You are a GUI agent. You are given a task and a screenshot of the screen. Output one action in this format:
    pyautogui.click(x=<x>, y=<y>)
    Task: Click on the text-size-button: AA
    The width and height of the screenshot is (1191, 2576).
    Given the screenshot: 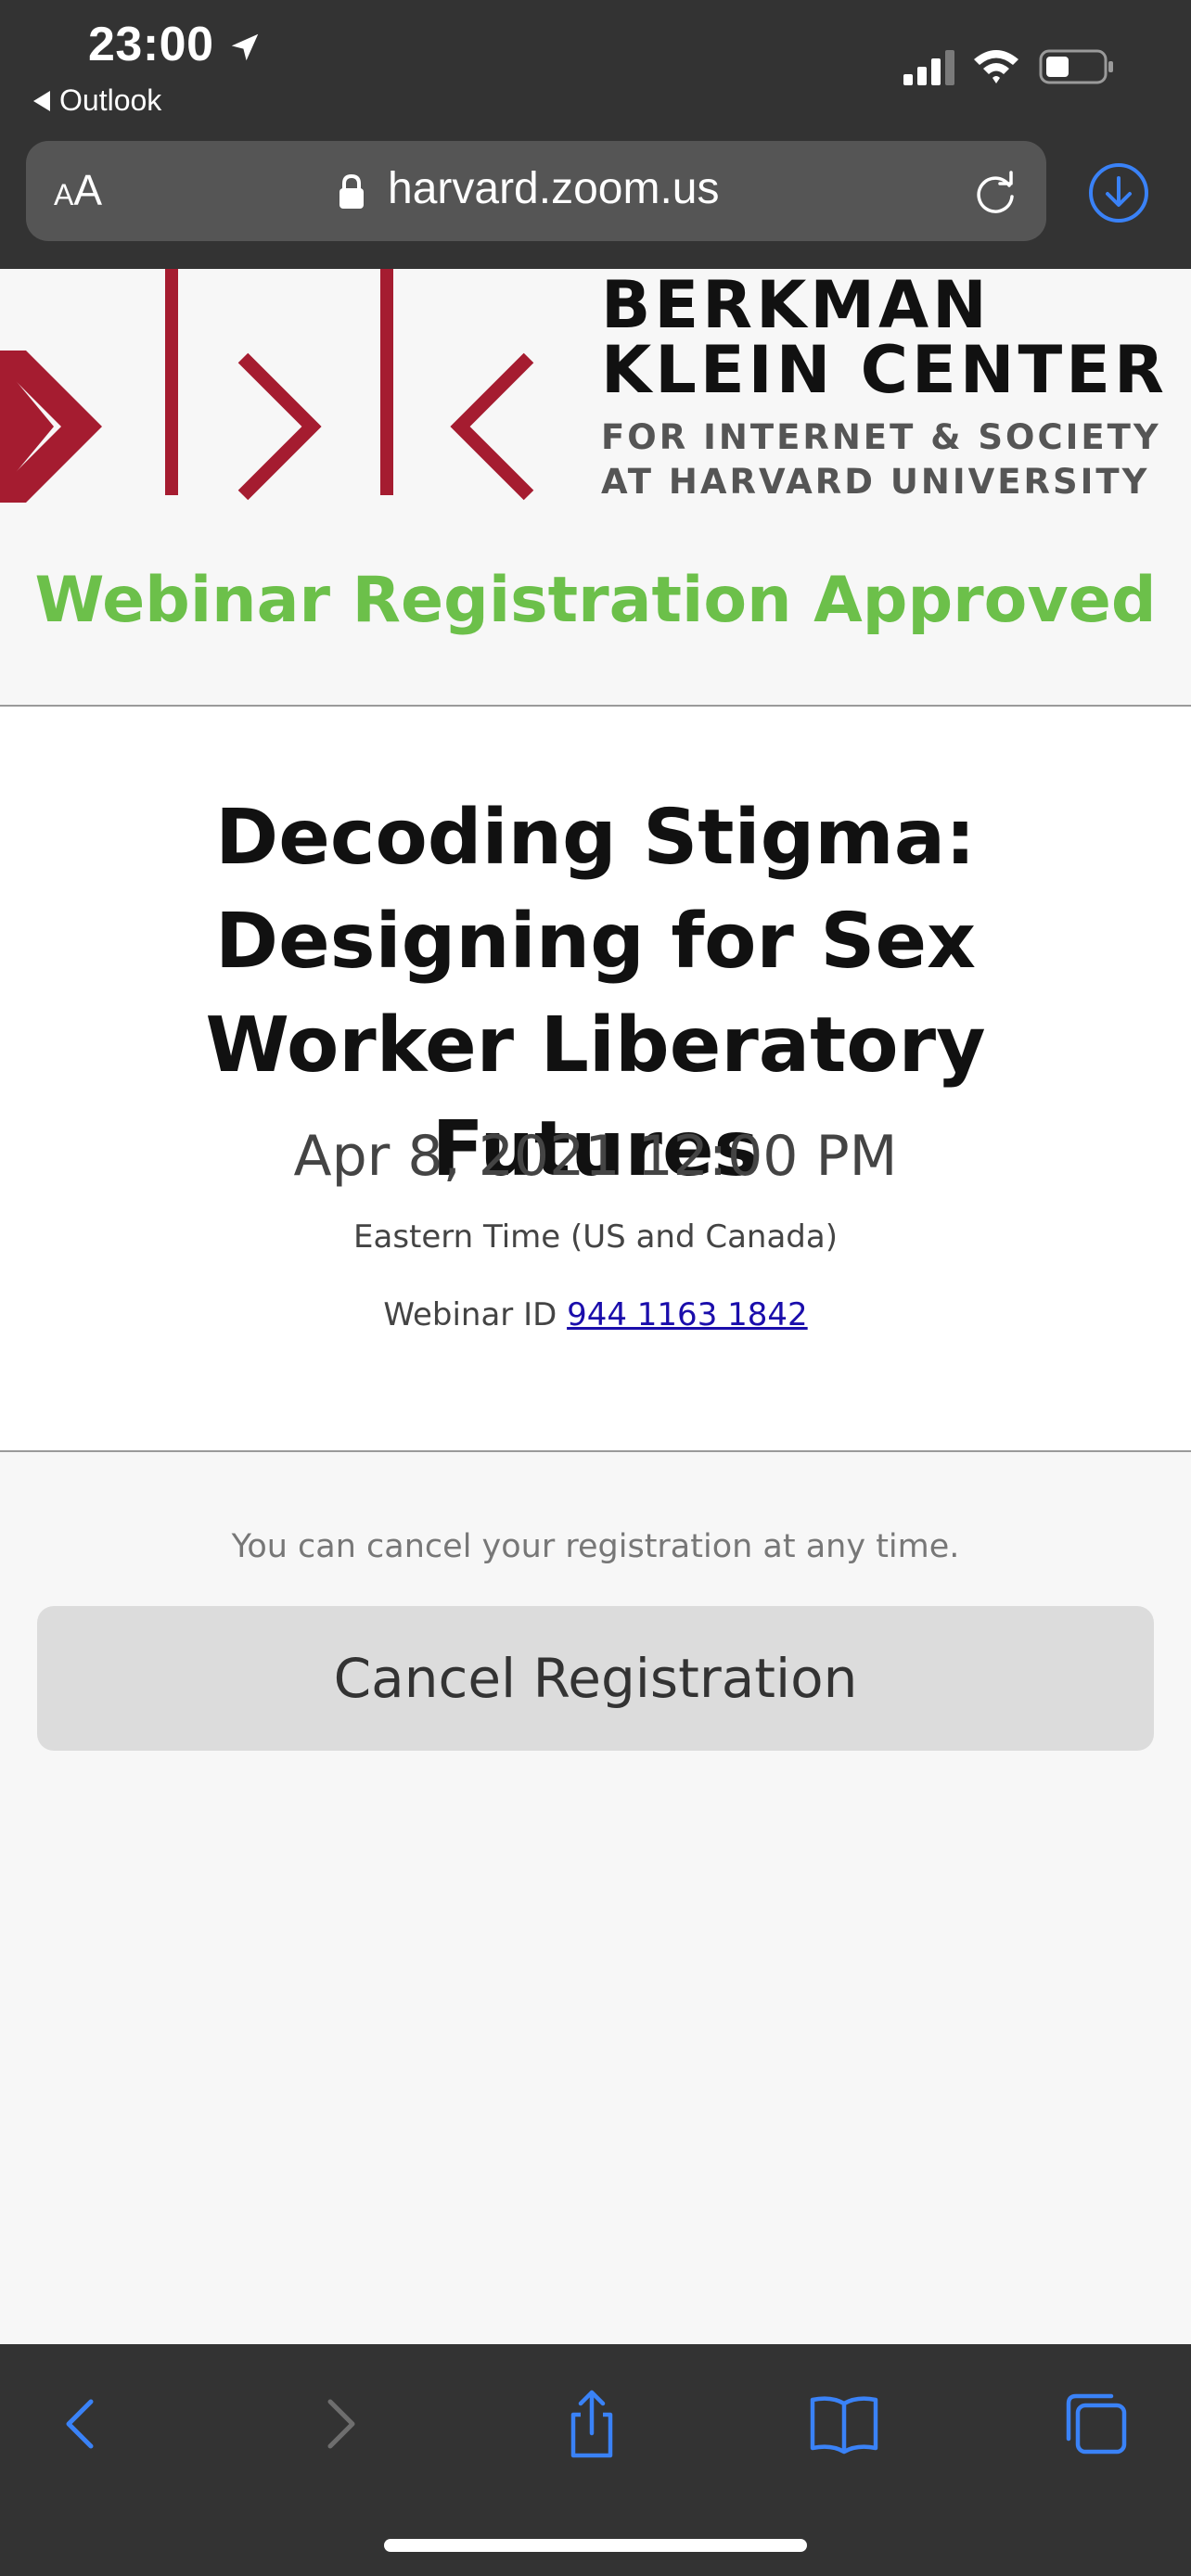 What is the action you would take?
    pyautogui.click(x=78, y=190)
    